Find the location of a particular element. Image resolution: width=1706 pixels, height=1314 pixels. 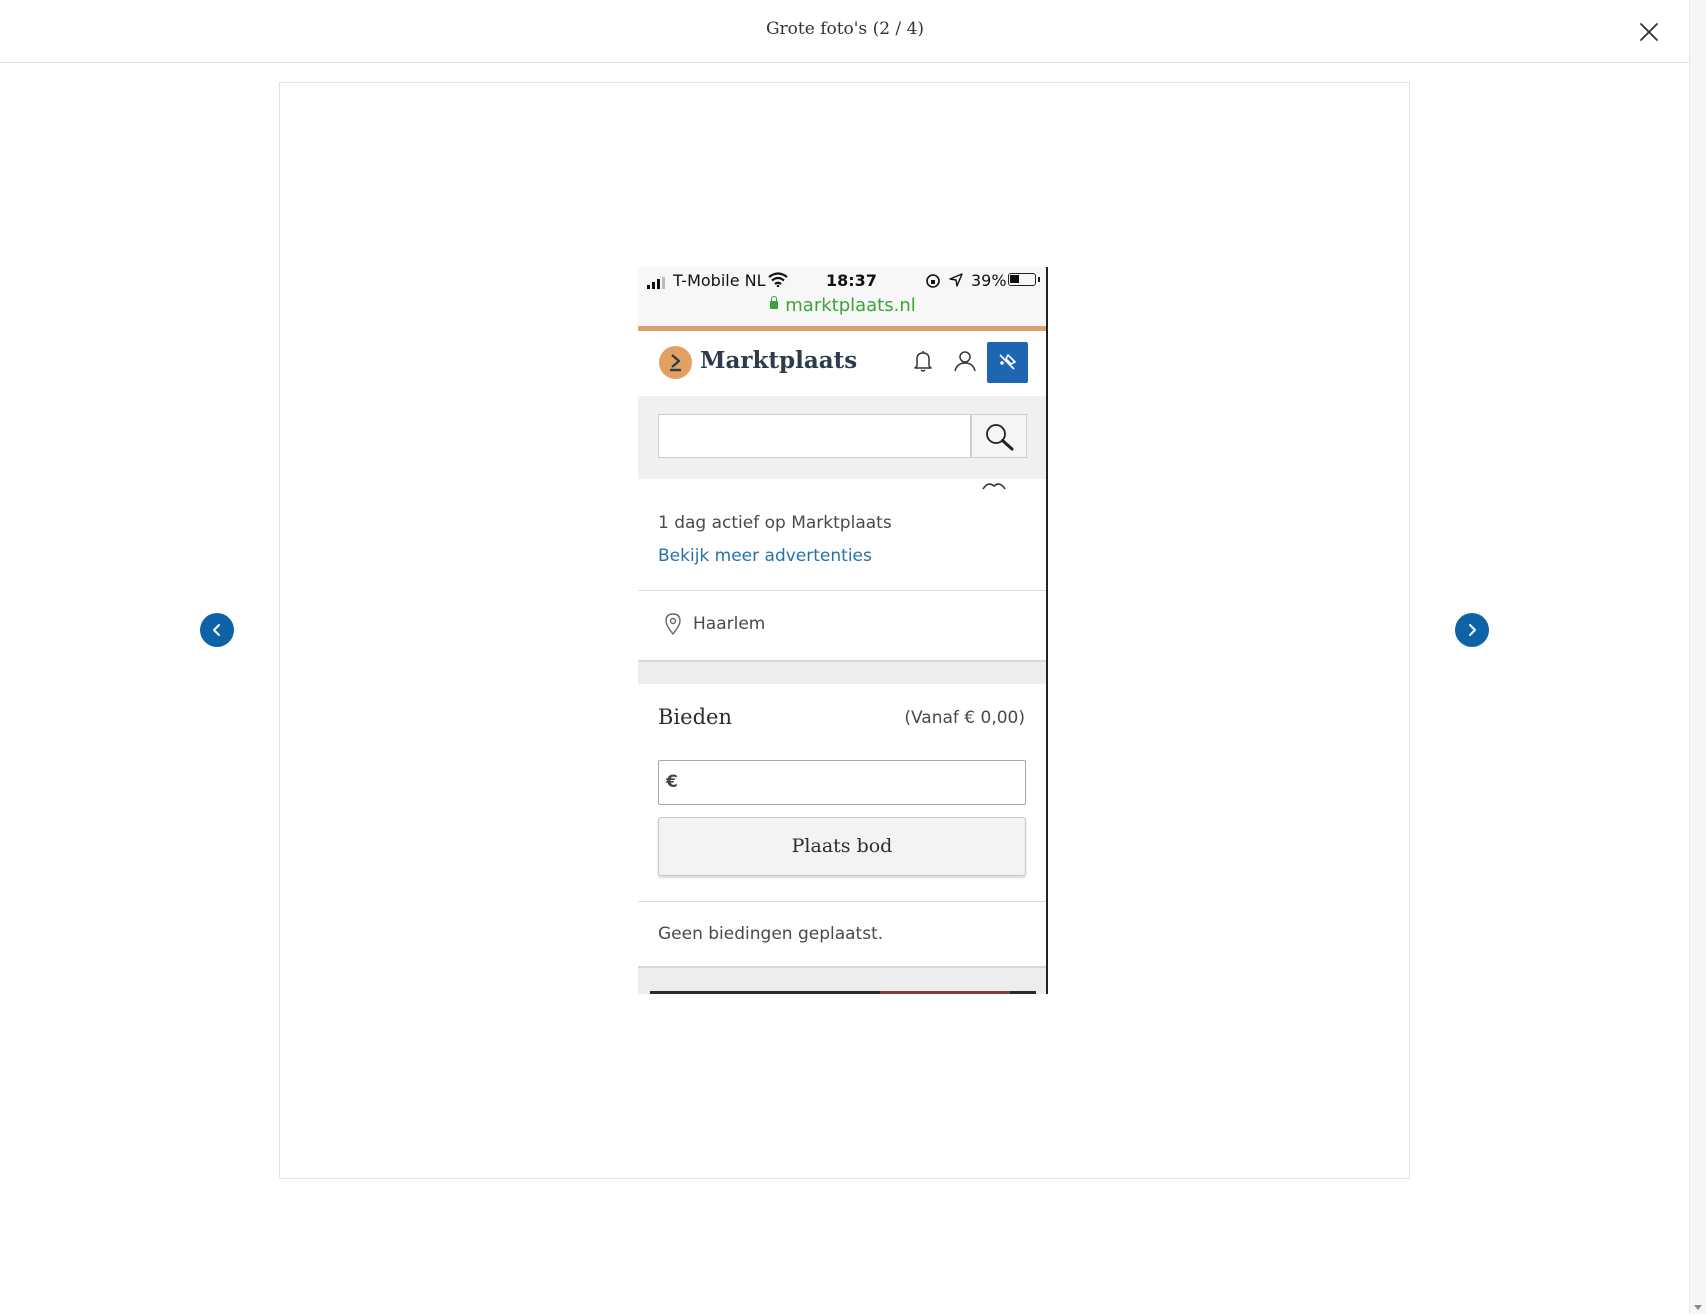

place-ad-button is located at coordinates (1007, 362).